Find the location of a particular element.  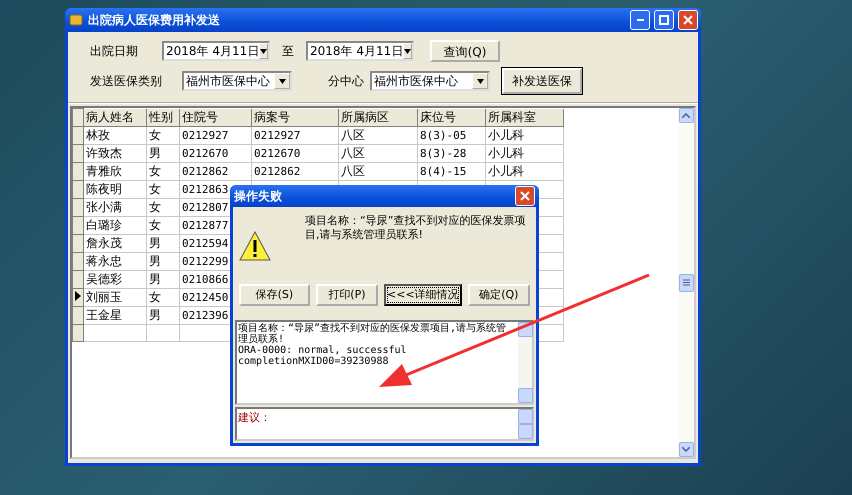

dialog-button: 确定(Q) is located at coordinates (499, 295).